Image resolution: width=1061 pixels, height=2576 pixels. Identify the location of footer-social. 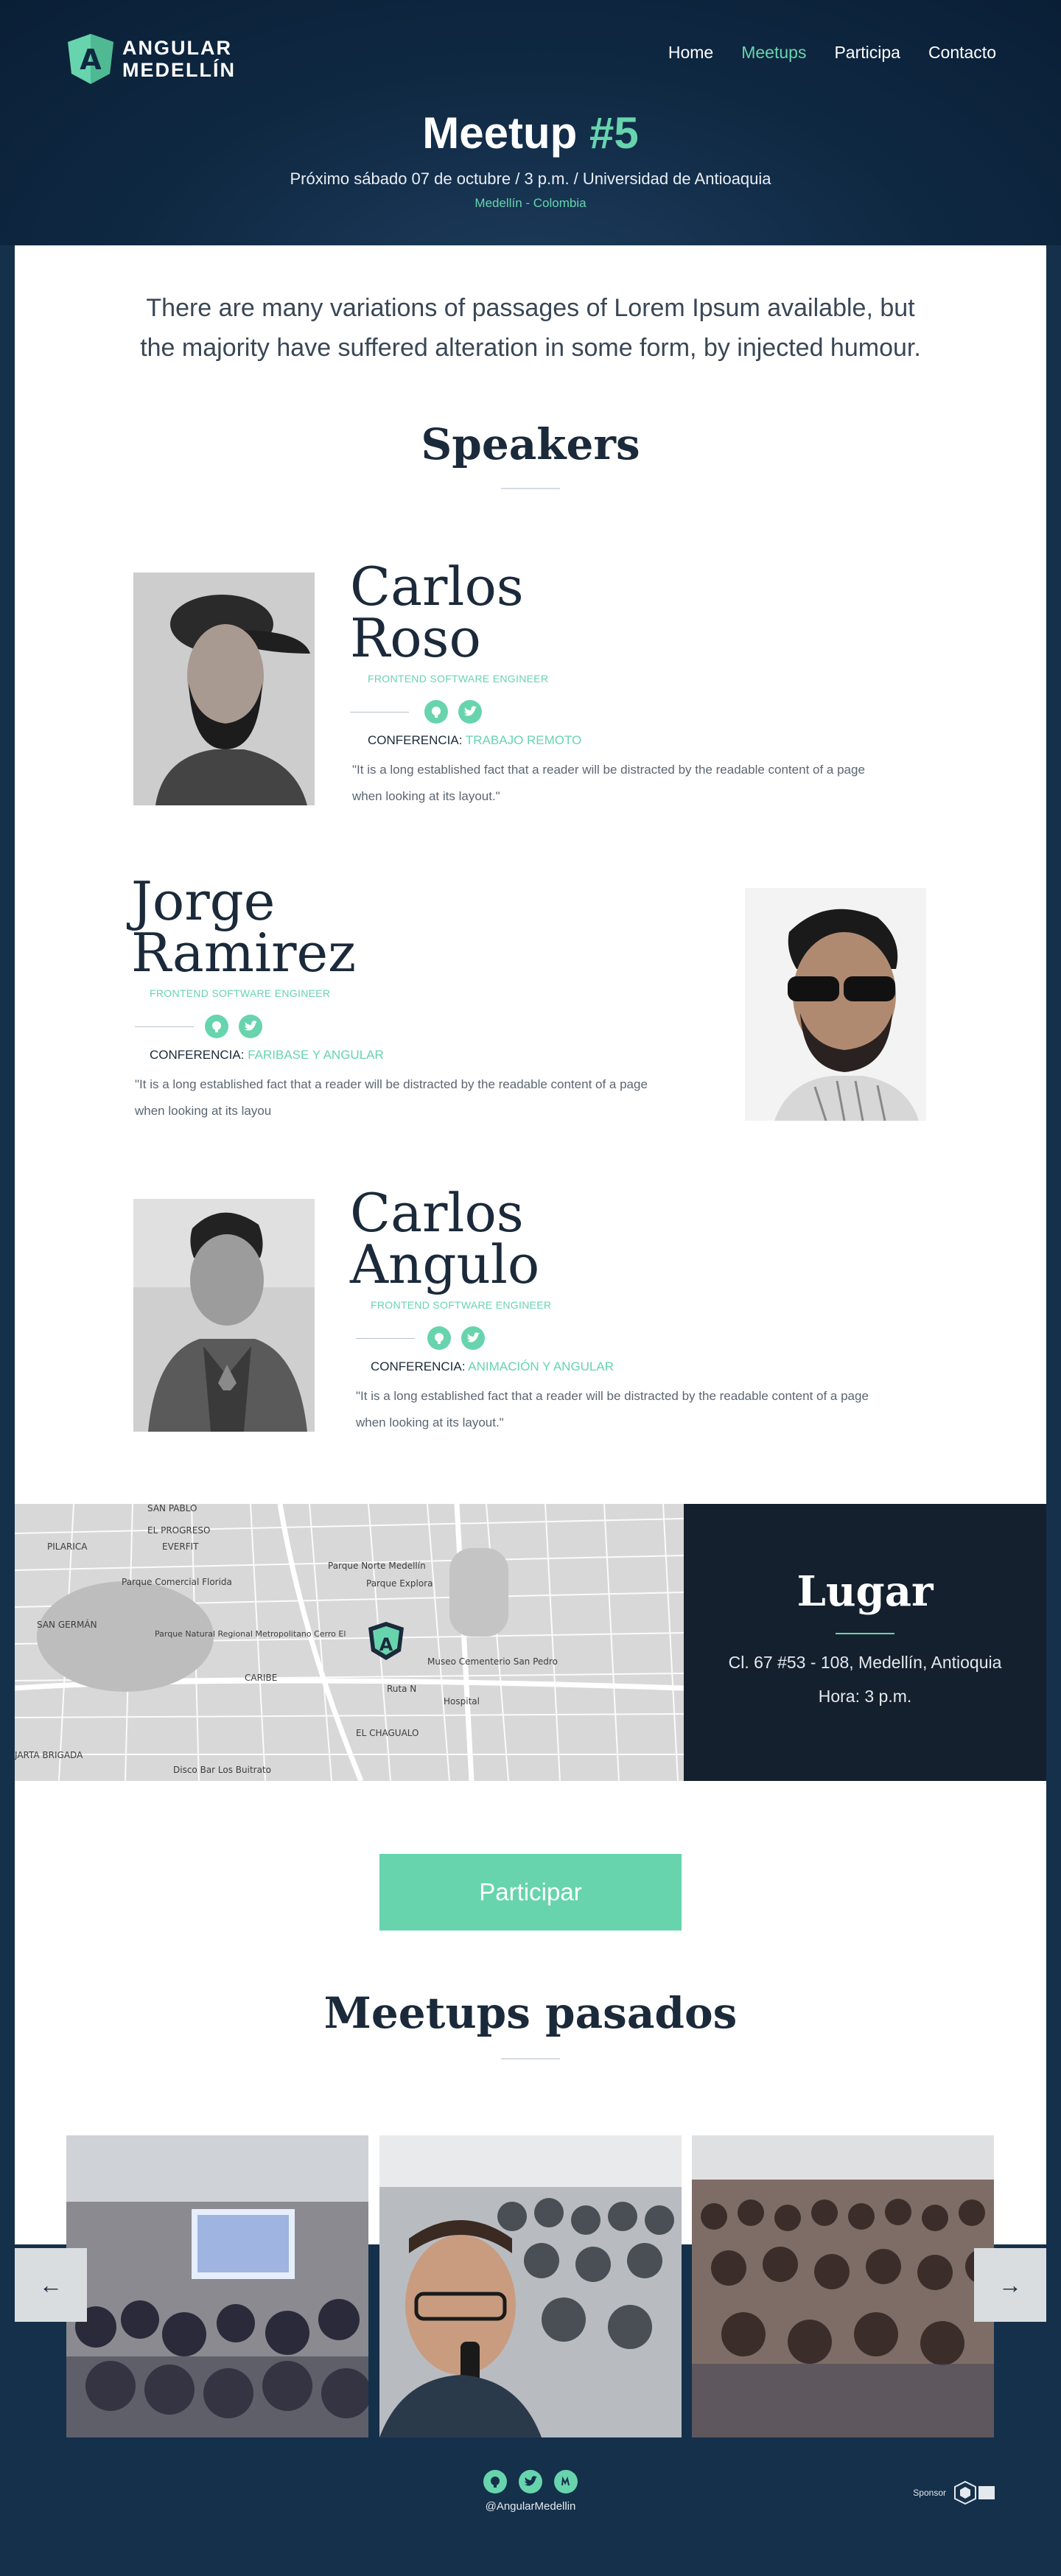
(530, 2481).